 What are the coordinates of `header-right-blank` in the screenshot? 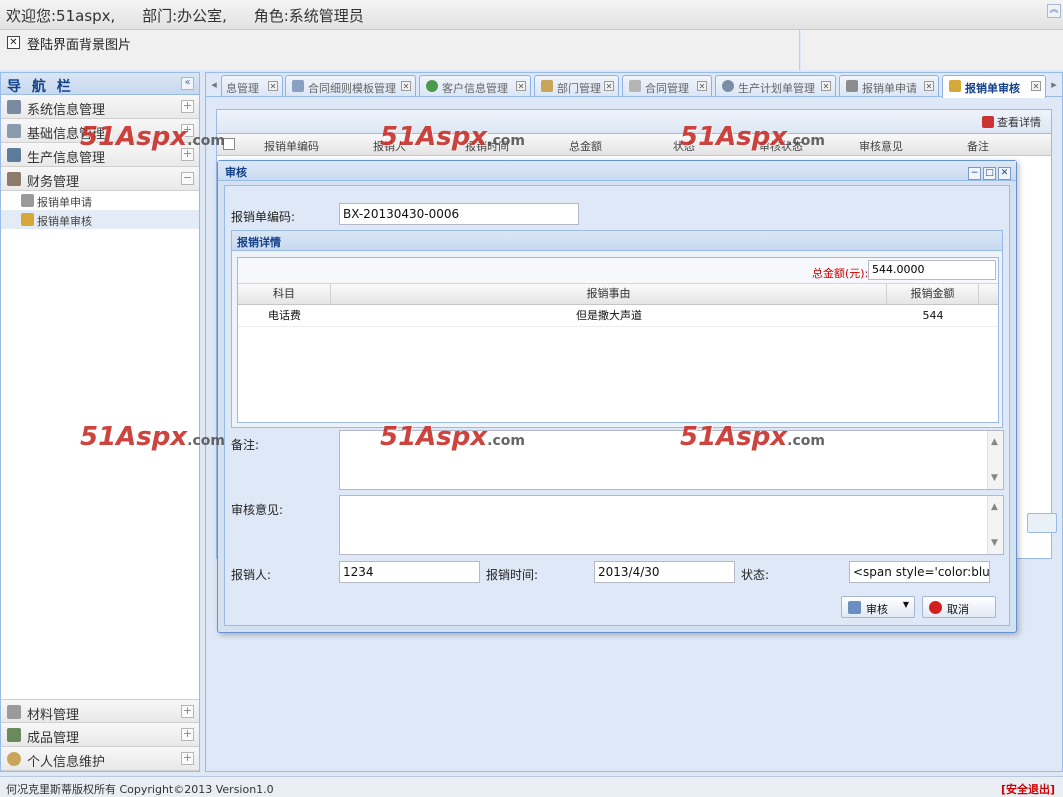 It's located at (932, 50).